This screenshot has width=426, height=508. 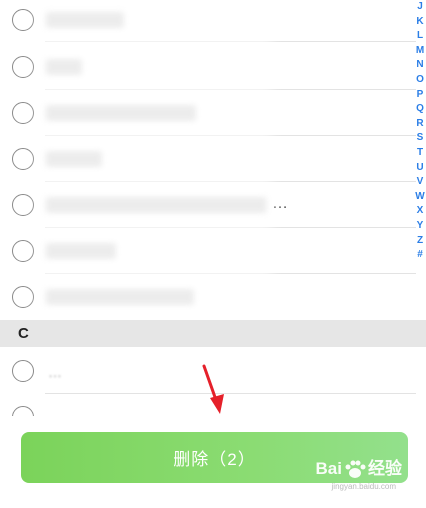 I want to click on index-letter-x: X, so click(x=420, y=211).